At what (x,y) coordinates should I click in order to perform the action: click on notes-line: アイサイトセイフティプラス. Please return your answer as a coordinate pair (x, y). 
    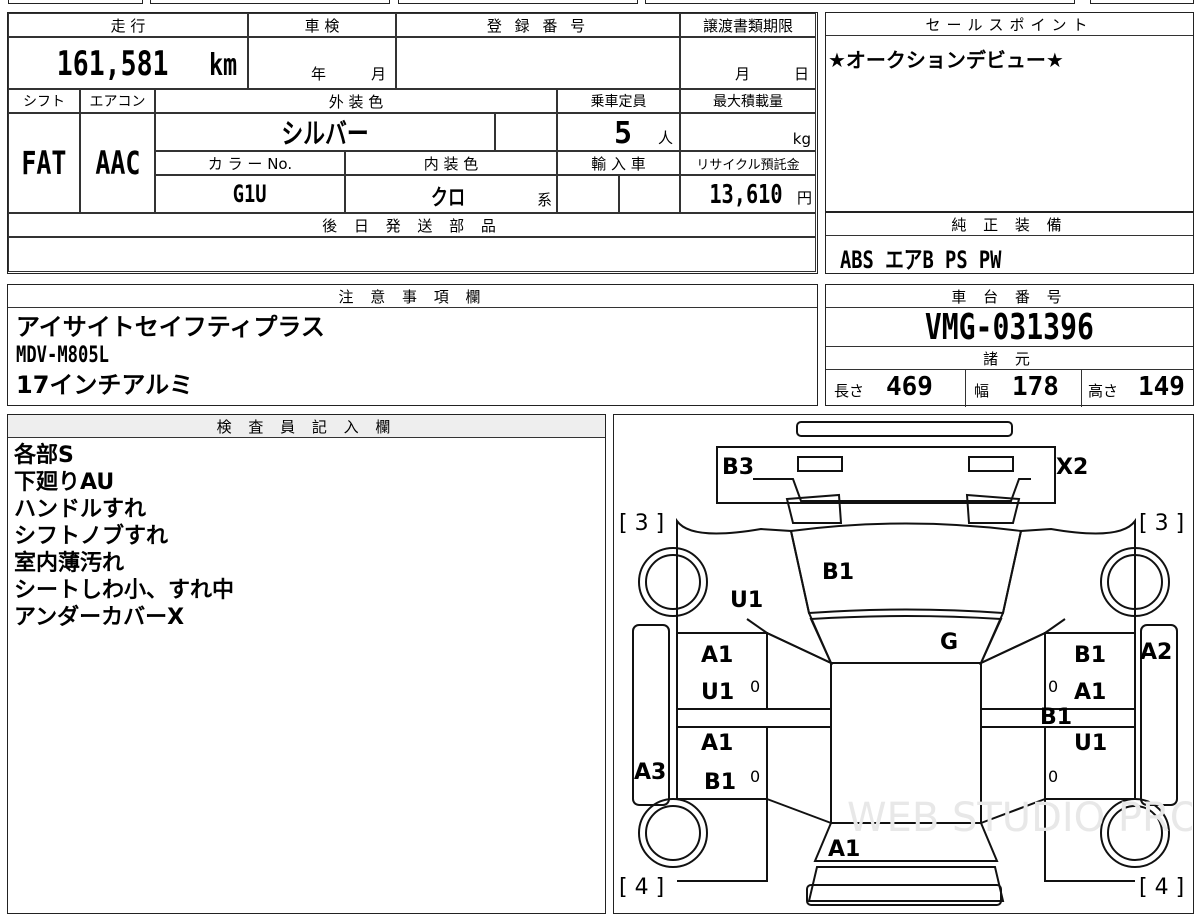
    Looking at the image, I should click on (170, 327).